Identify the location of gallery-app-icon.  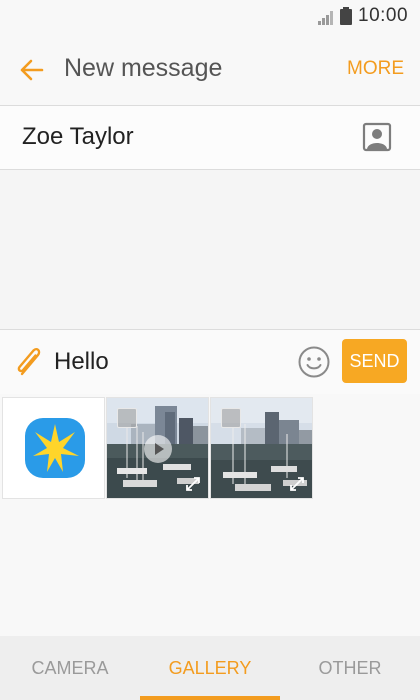
(55, 448).